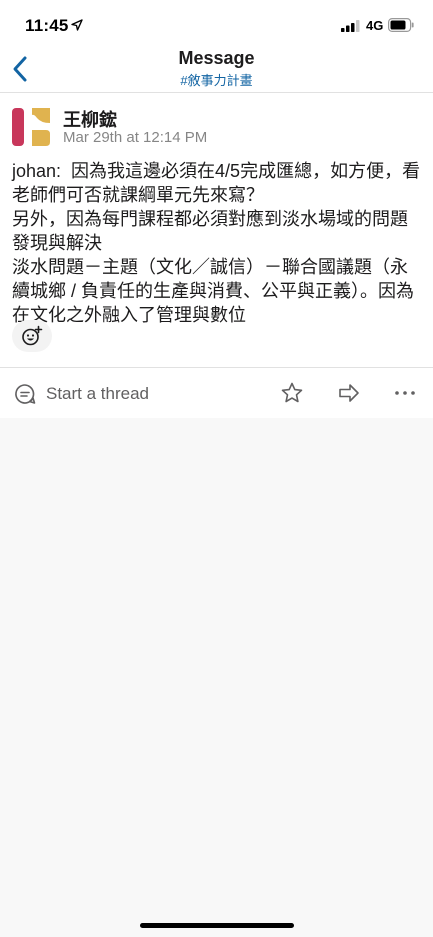  I want to click on nav-header: Message #敘事力計畫, so click(216, 70).